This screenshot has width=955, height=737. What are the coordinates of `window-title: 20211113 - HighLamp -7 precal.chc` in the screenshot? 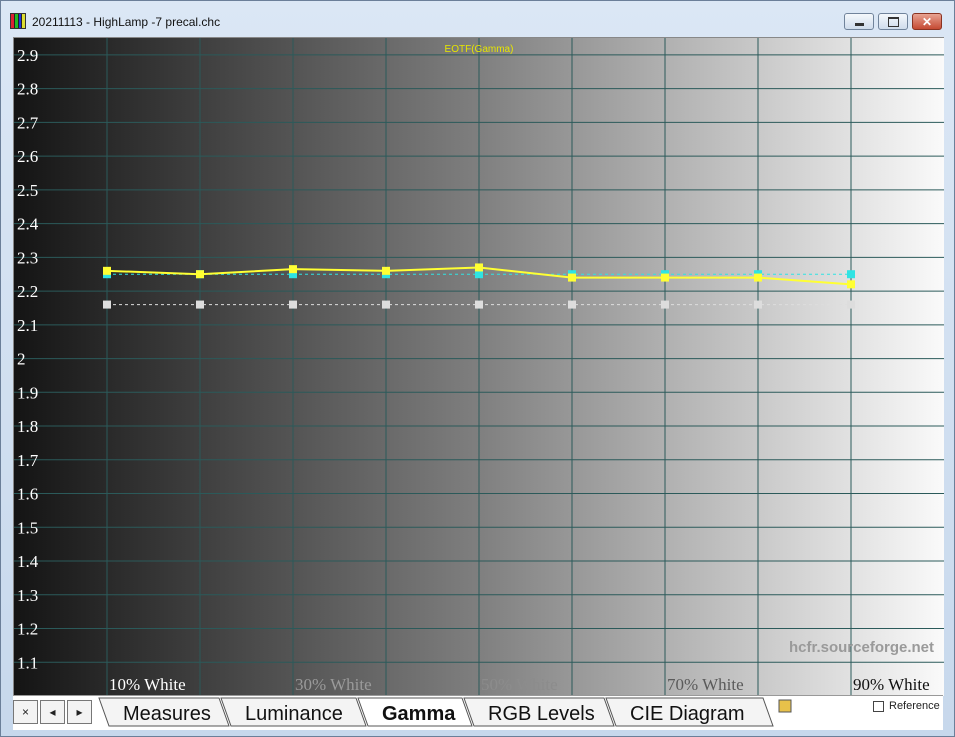 It's located at (126, 22).